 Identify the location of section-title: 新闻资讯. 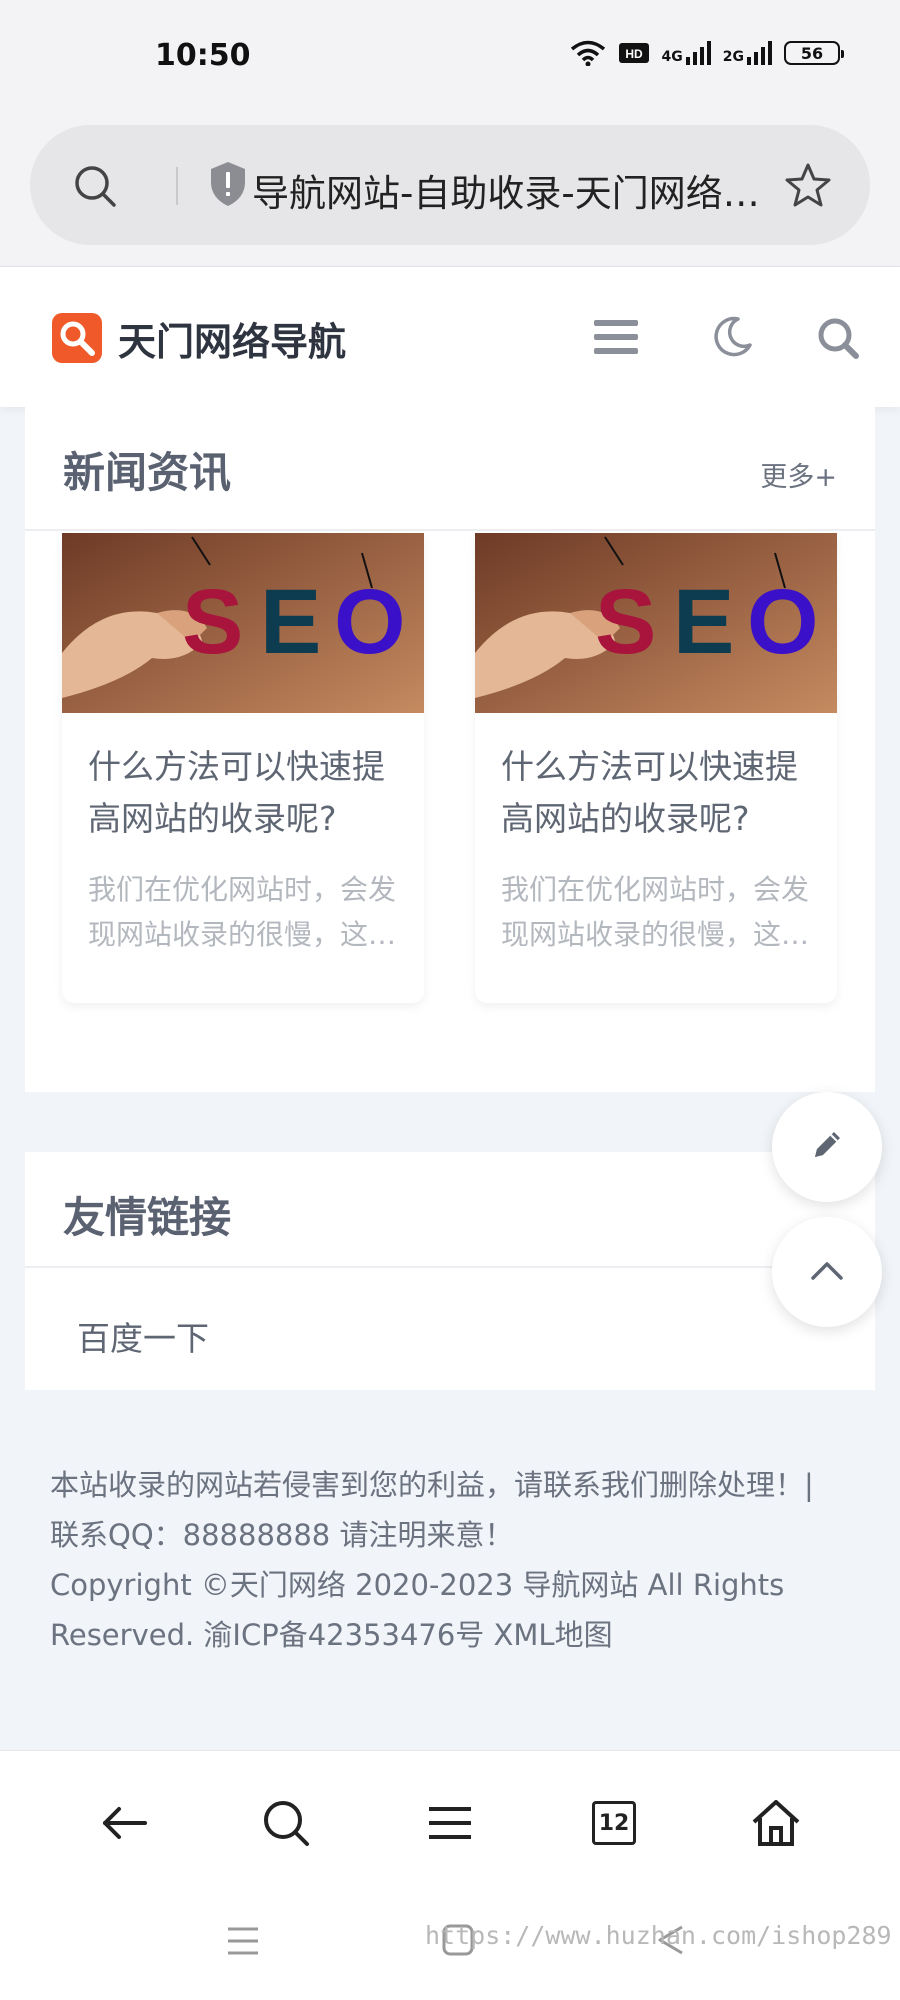
(147, 472).